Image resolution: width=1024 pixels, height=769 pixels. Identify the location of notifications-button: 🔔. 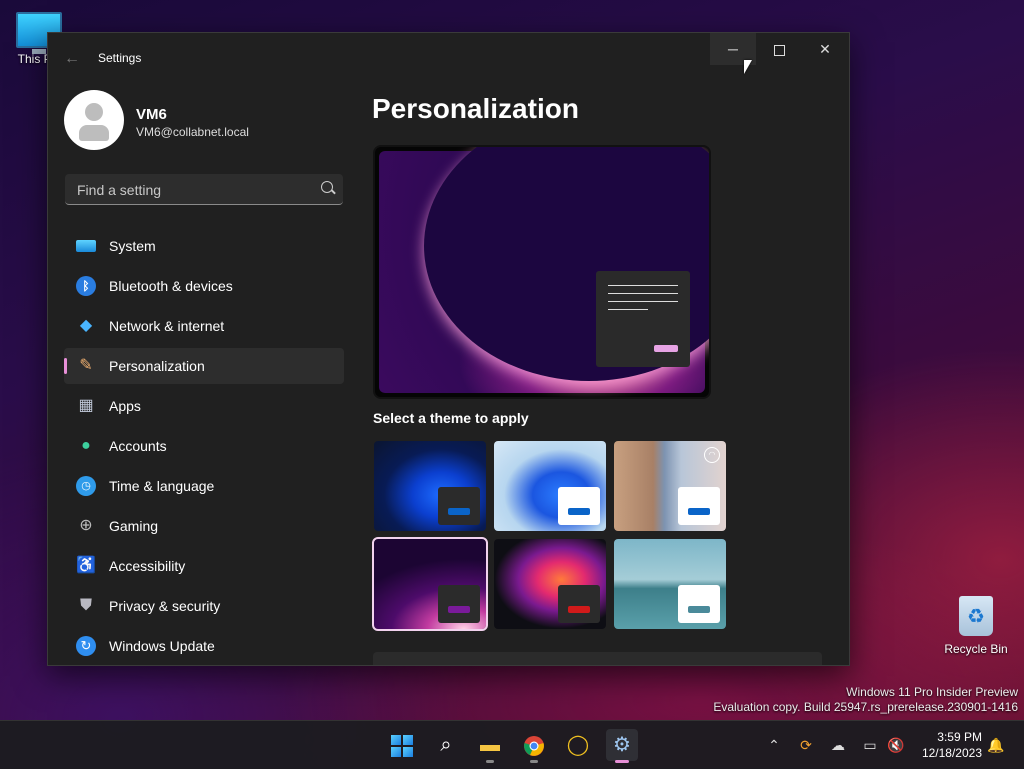
(996, 745).